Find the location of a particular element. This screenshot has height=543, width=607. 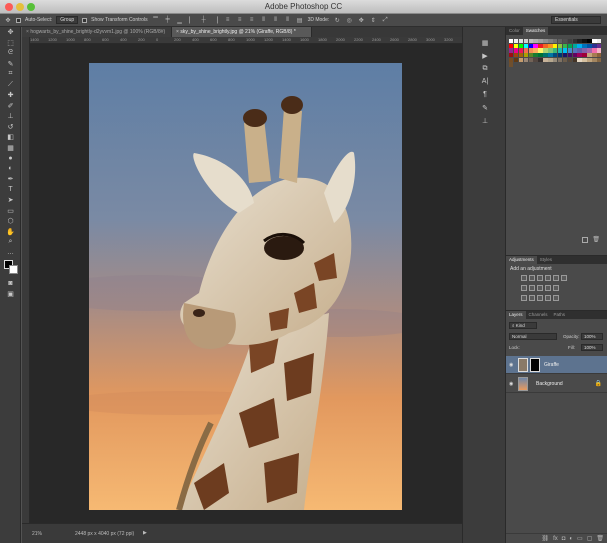

3d-drag-icon: ✥ is located at coordinates (361, 20).